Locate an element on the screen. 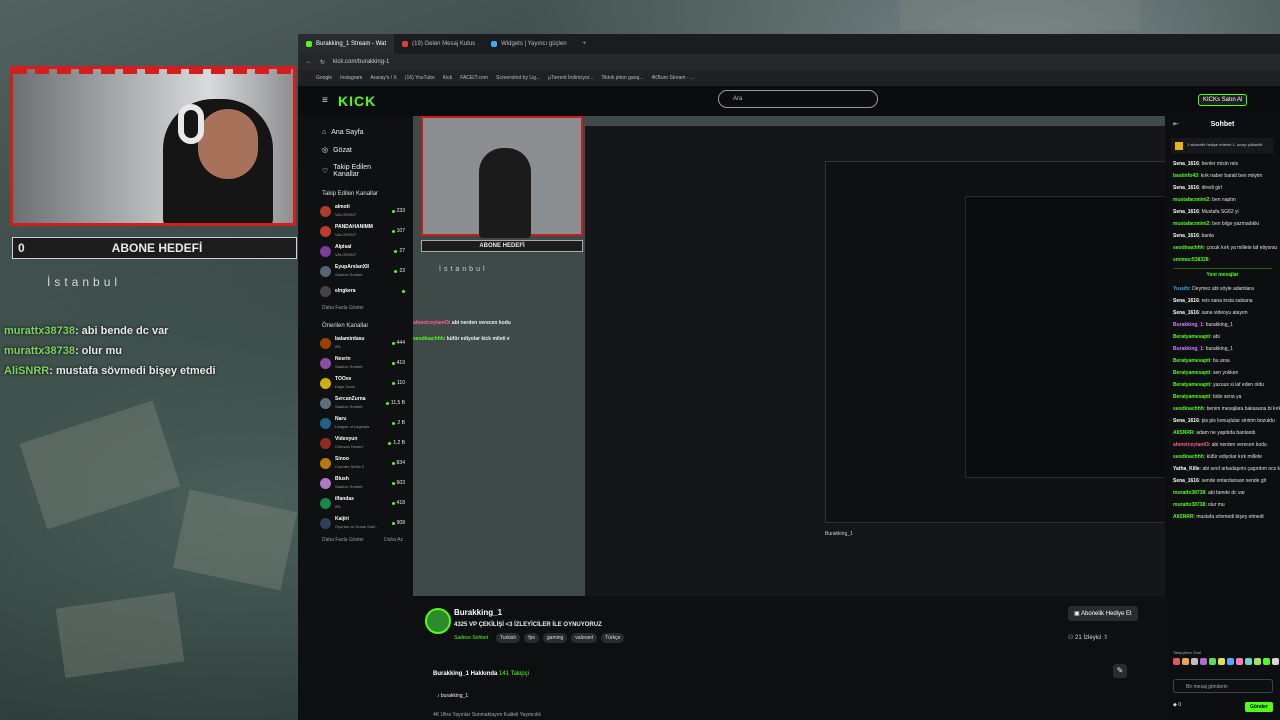 The image size is (1280, 720). sidebar-channel-item: Naru League of Legends 2 B is located at coordinates (355, 423).